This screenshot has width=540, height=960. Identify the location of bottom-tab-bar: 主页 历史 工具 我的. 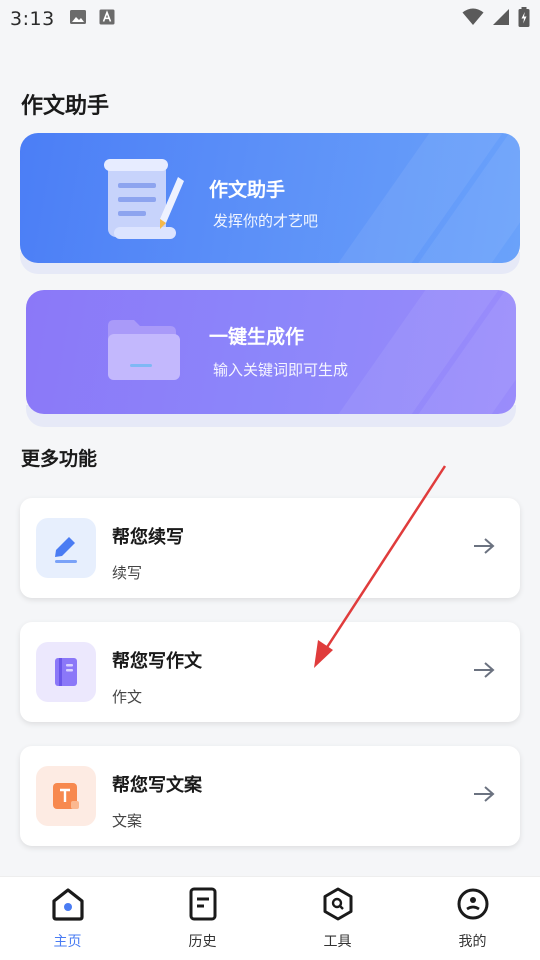
(270, 918).